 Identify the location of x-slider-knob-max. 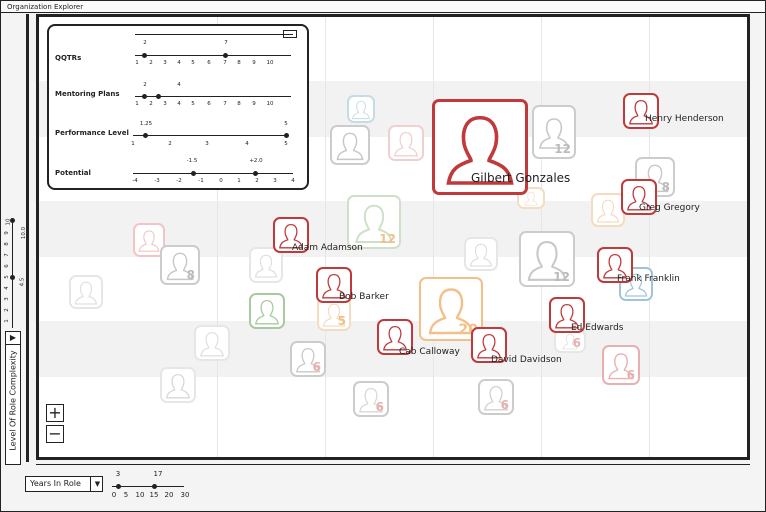
(154, 486).